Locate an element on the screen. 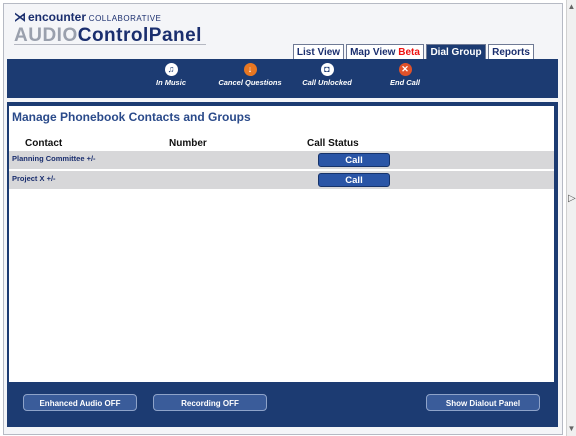 Image resolution: width=576 pixels, height=436 pixels. table-row: Planning Committee +/- Call is located at coordinates (281, 160).